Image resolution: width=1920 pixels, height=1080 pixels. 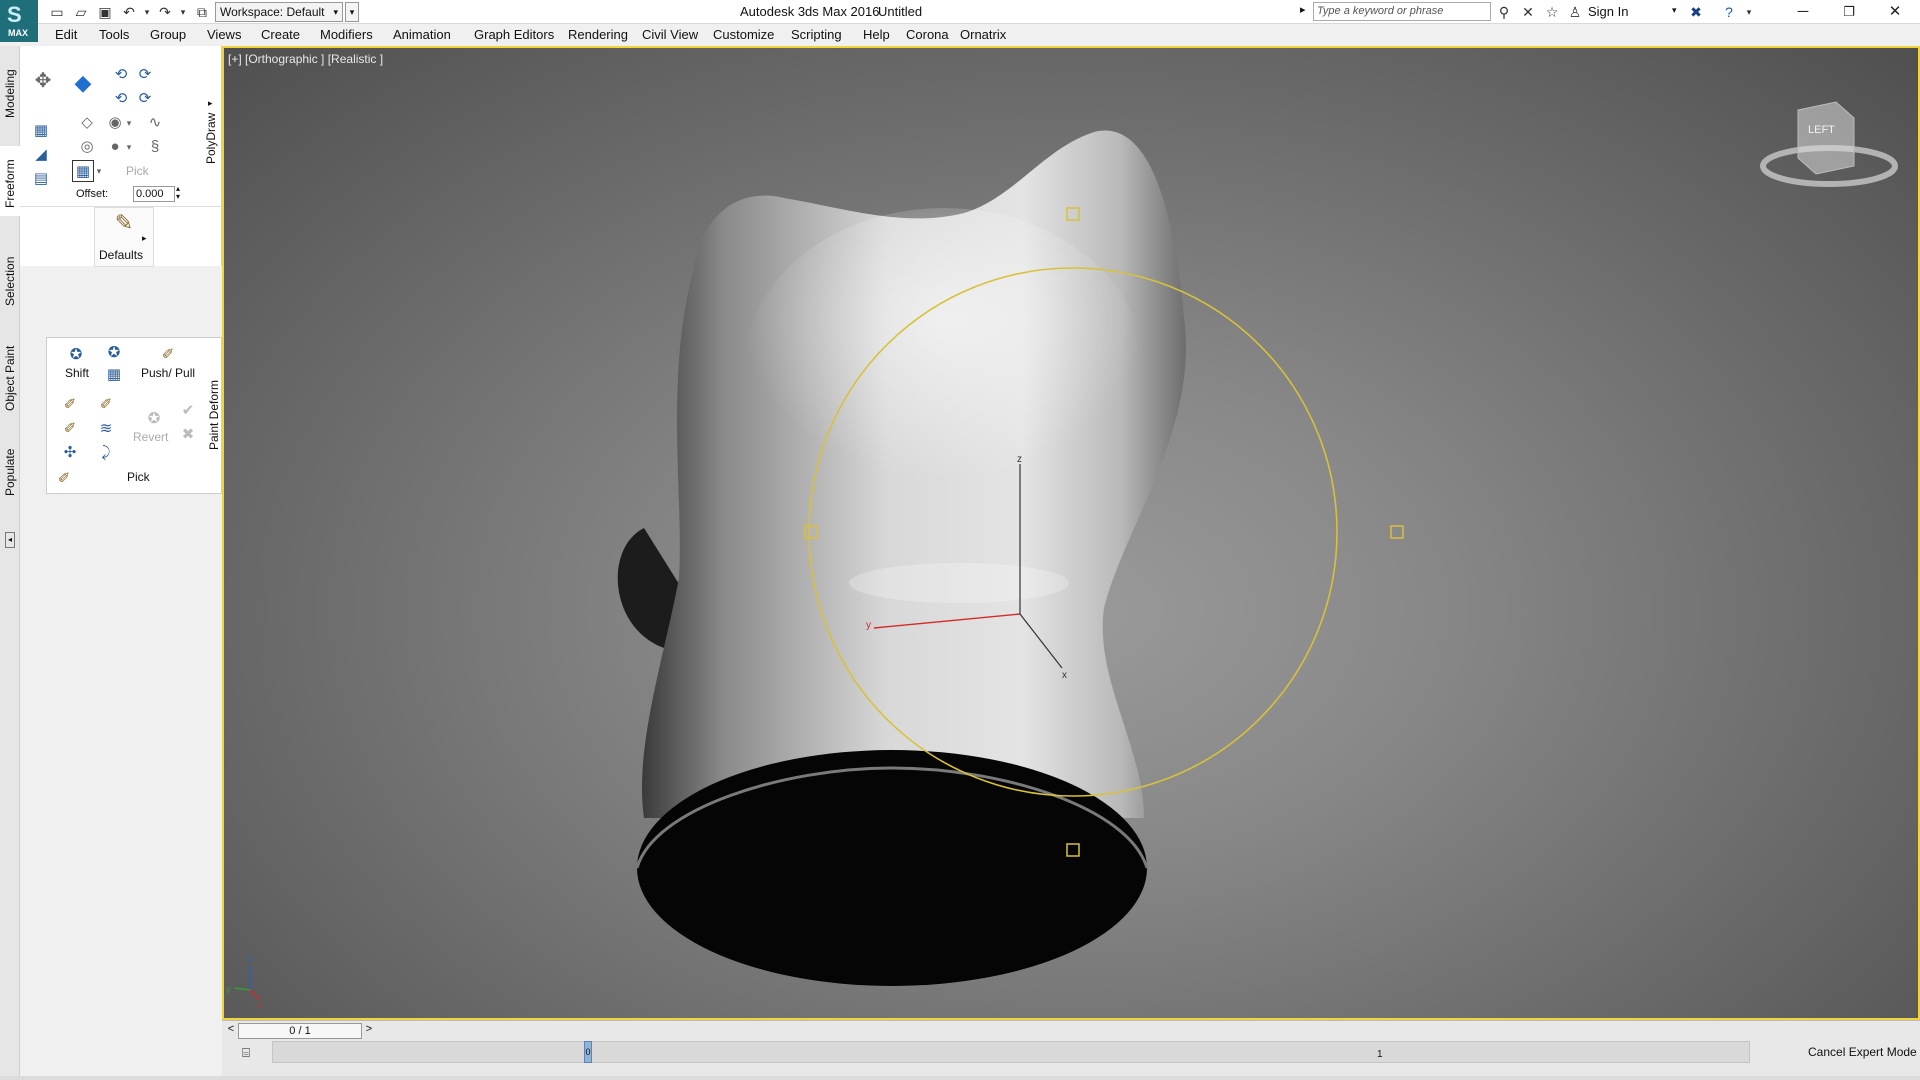 I want to click on viewcube: LEFT, so click(x=1829, y=144).